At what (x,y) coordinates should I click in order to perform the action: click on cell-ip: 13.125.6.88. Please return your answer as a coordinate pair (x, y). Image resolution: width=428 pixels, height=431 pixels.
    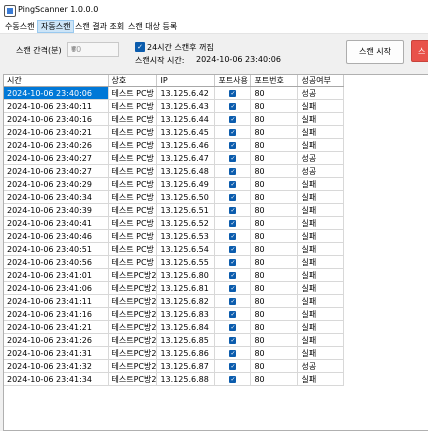
    Looking at the image, I should click on (186, 379).